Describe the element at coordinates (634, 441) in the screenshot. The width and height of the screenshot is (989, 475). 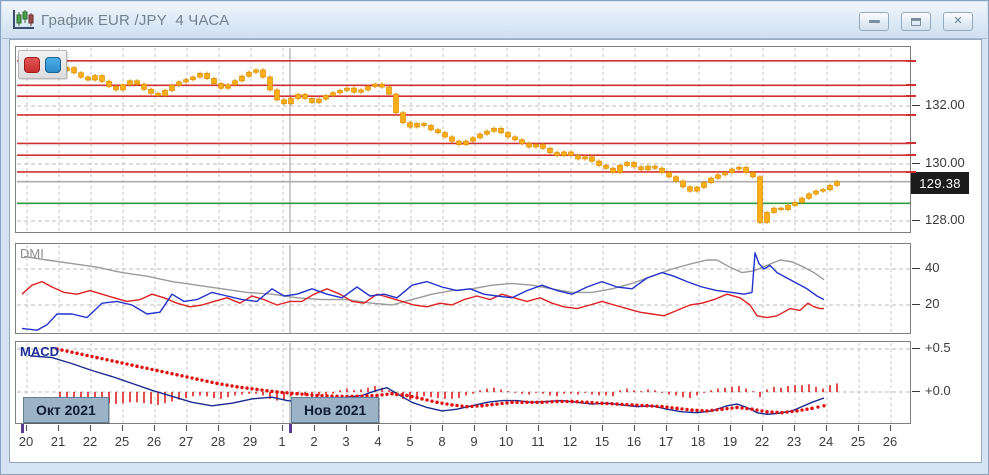
I see `date-axis-label: 16` at that location.